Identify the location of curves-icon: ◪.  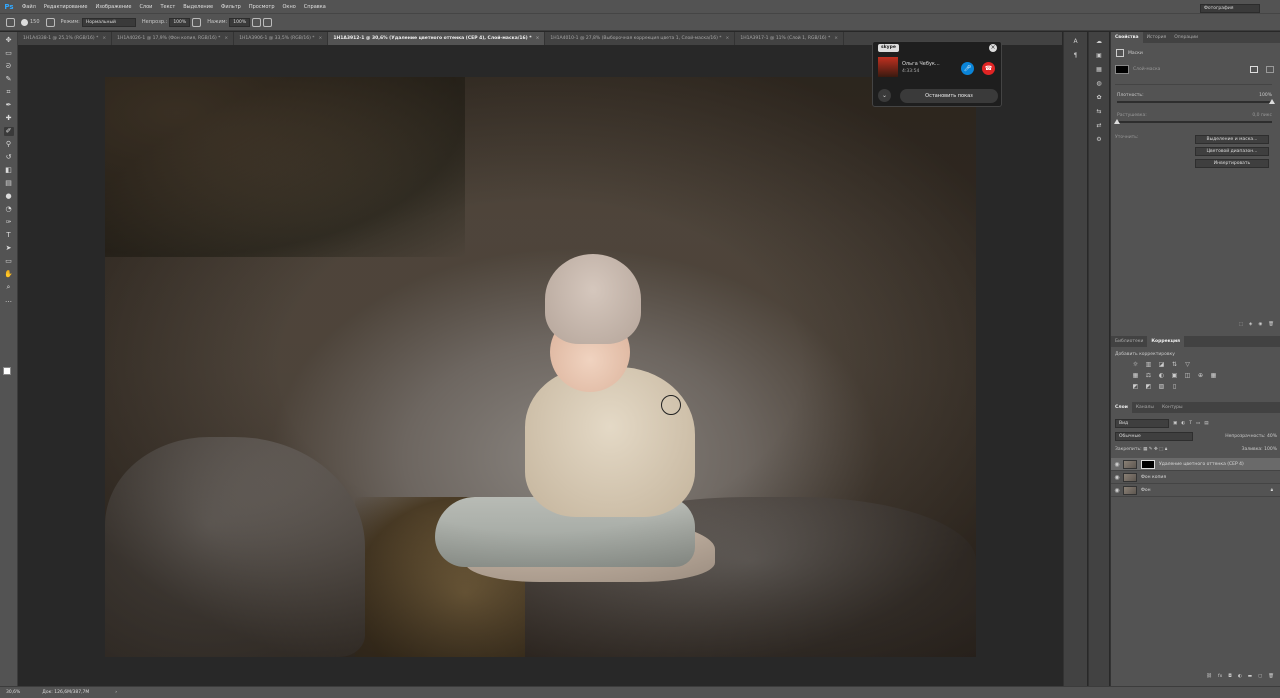
(1161, 364).